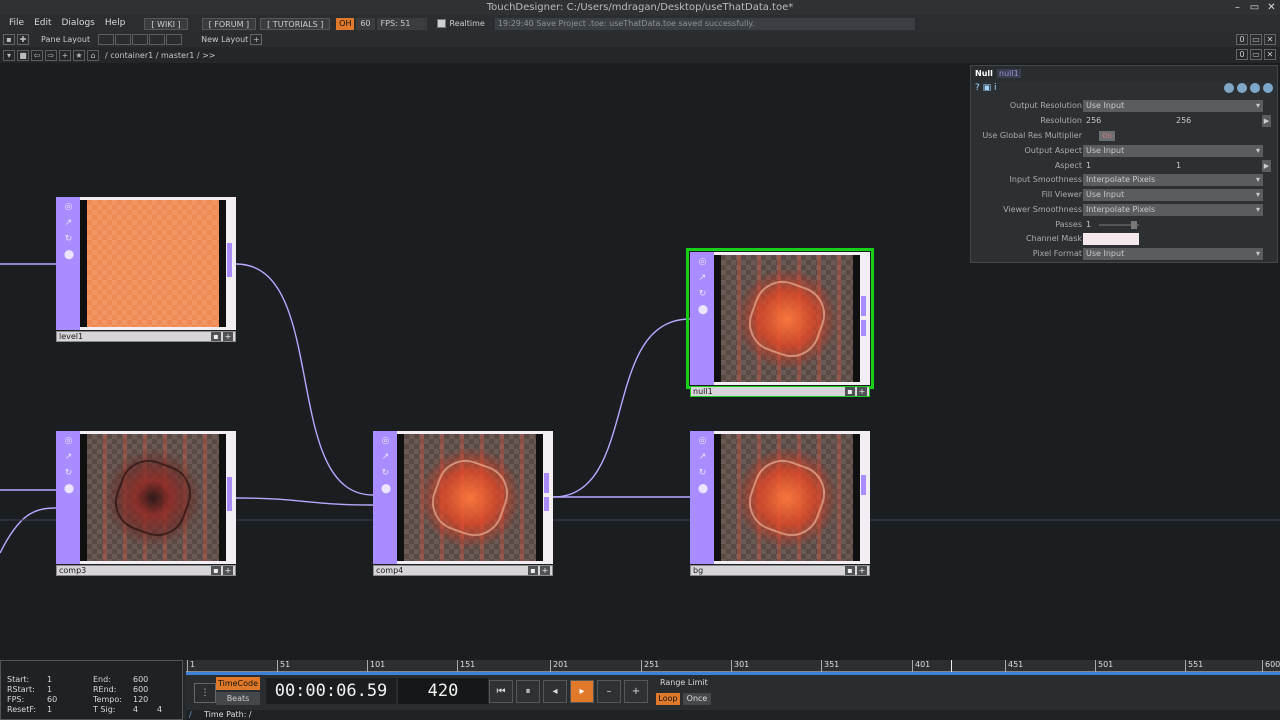  Describe the element at coordinates (1088, 166) in the screenshot. I see `aspect-x-field: 1` at that location.